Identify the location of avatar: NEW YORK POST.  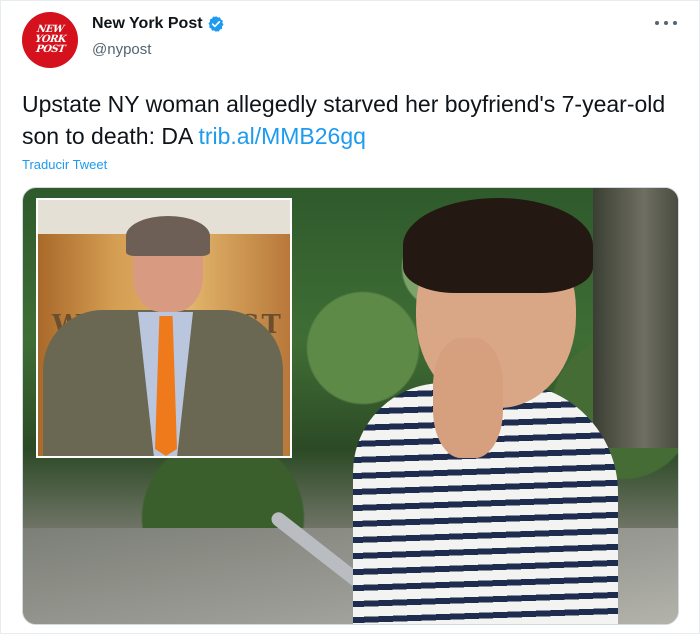
(50, 40).